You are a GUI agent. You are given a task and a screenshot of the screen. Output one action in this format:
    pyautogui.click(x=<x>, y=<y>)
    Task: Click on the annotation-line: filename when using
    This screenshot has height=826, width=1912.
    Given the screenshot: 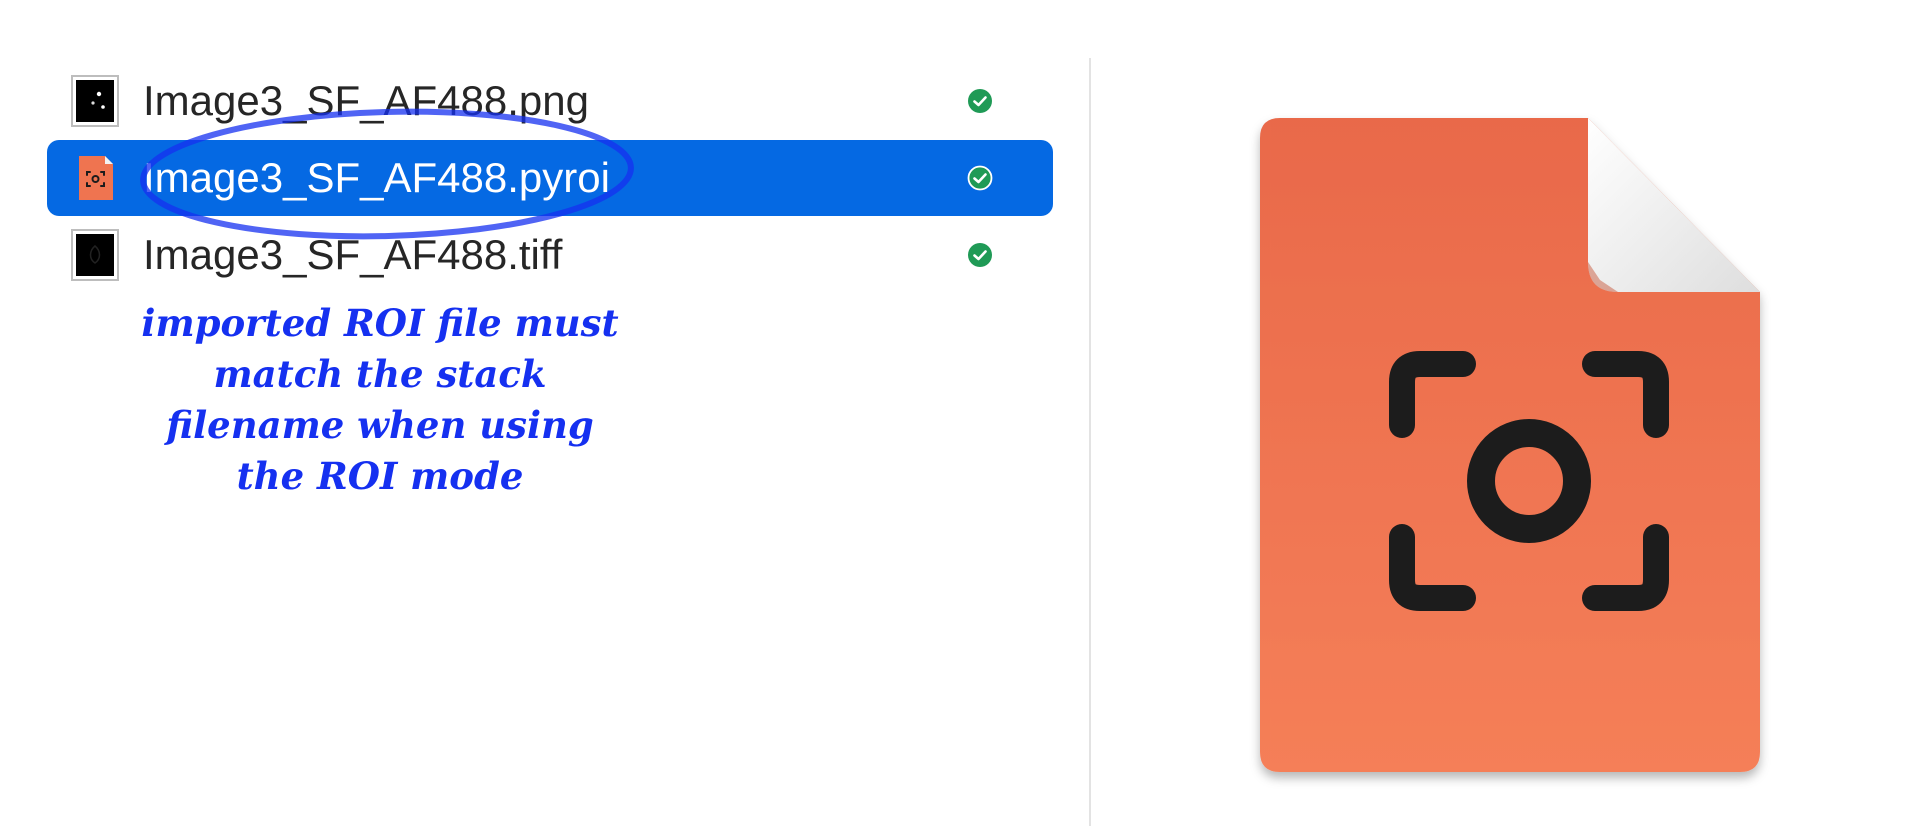 What is the action you would take?
    pyautogui.click(x=380, y=425)
    